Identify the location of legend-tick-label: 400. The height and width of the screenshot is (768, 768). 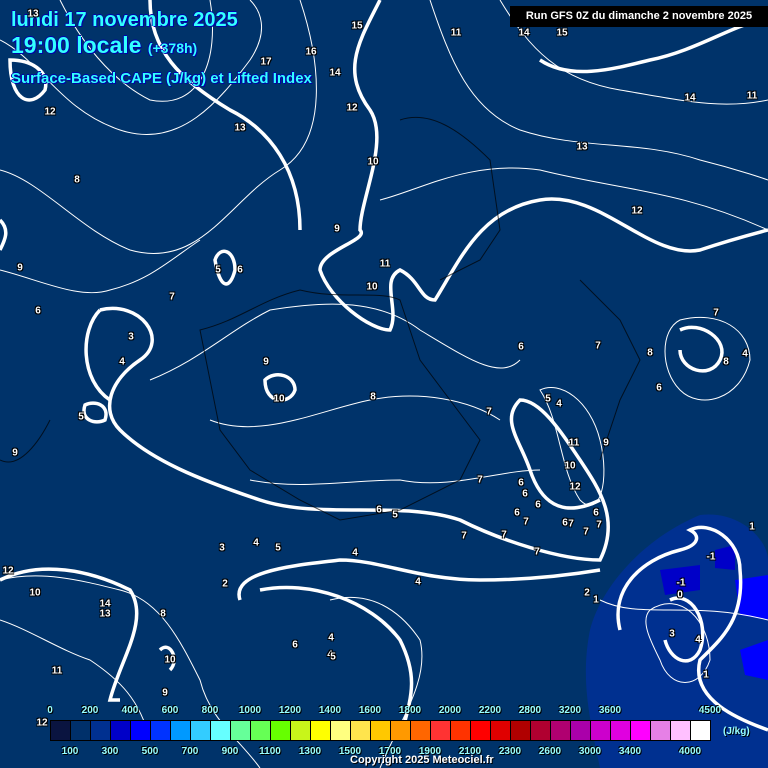
(130, 710).